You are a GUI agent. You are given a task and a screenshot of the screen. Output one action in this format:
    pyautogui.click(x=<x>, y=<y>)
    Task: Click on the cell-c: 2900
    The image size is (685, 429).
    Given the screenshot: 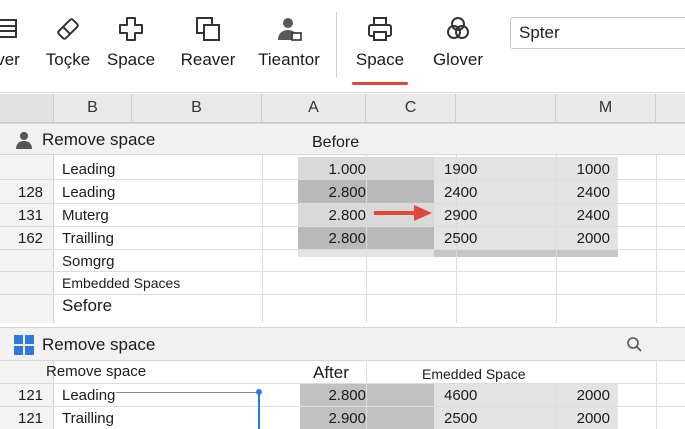 What is the action you would take?
    pyautogui.click(x=460, y=215)
    